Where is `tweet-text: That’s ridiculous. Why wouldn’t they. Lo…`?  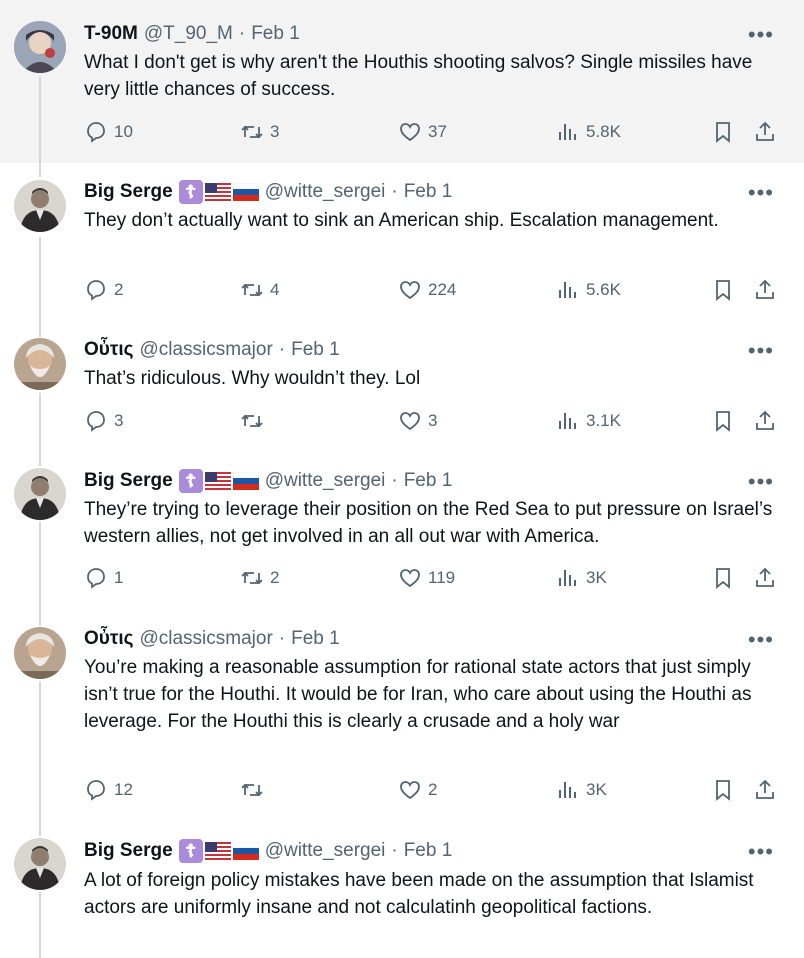
tweet-text: That’s ridiculous. Why wouldn’t they. Lo… is located at coordinates (252, 378).